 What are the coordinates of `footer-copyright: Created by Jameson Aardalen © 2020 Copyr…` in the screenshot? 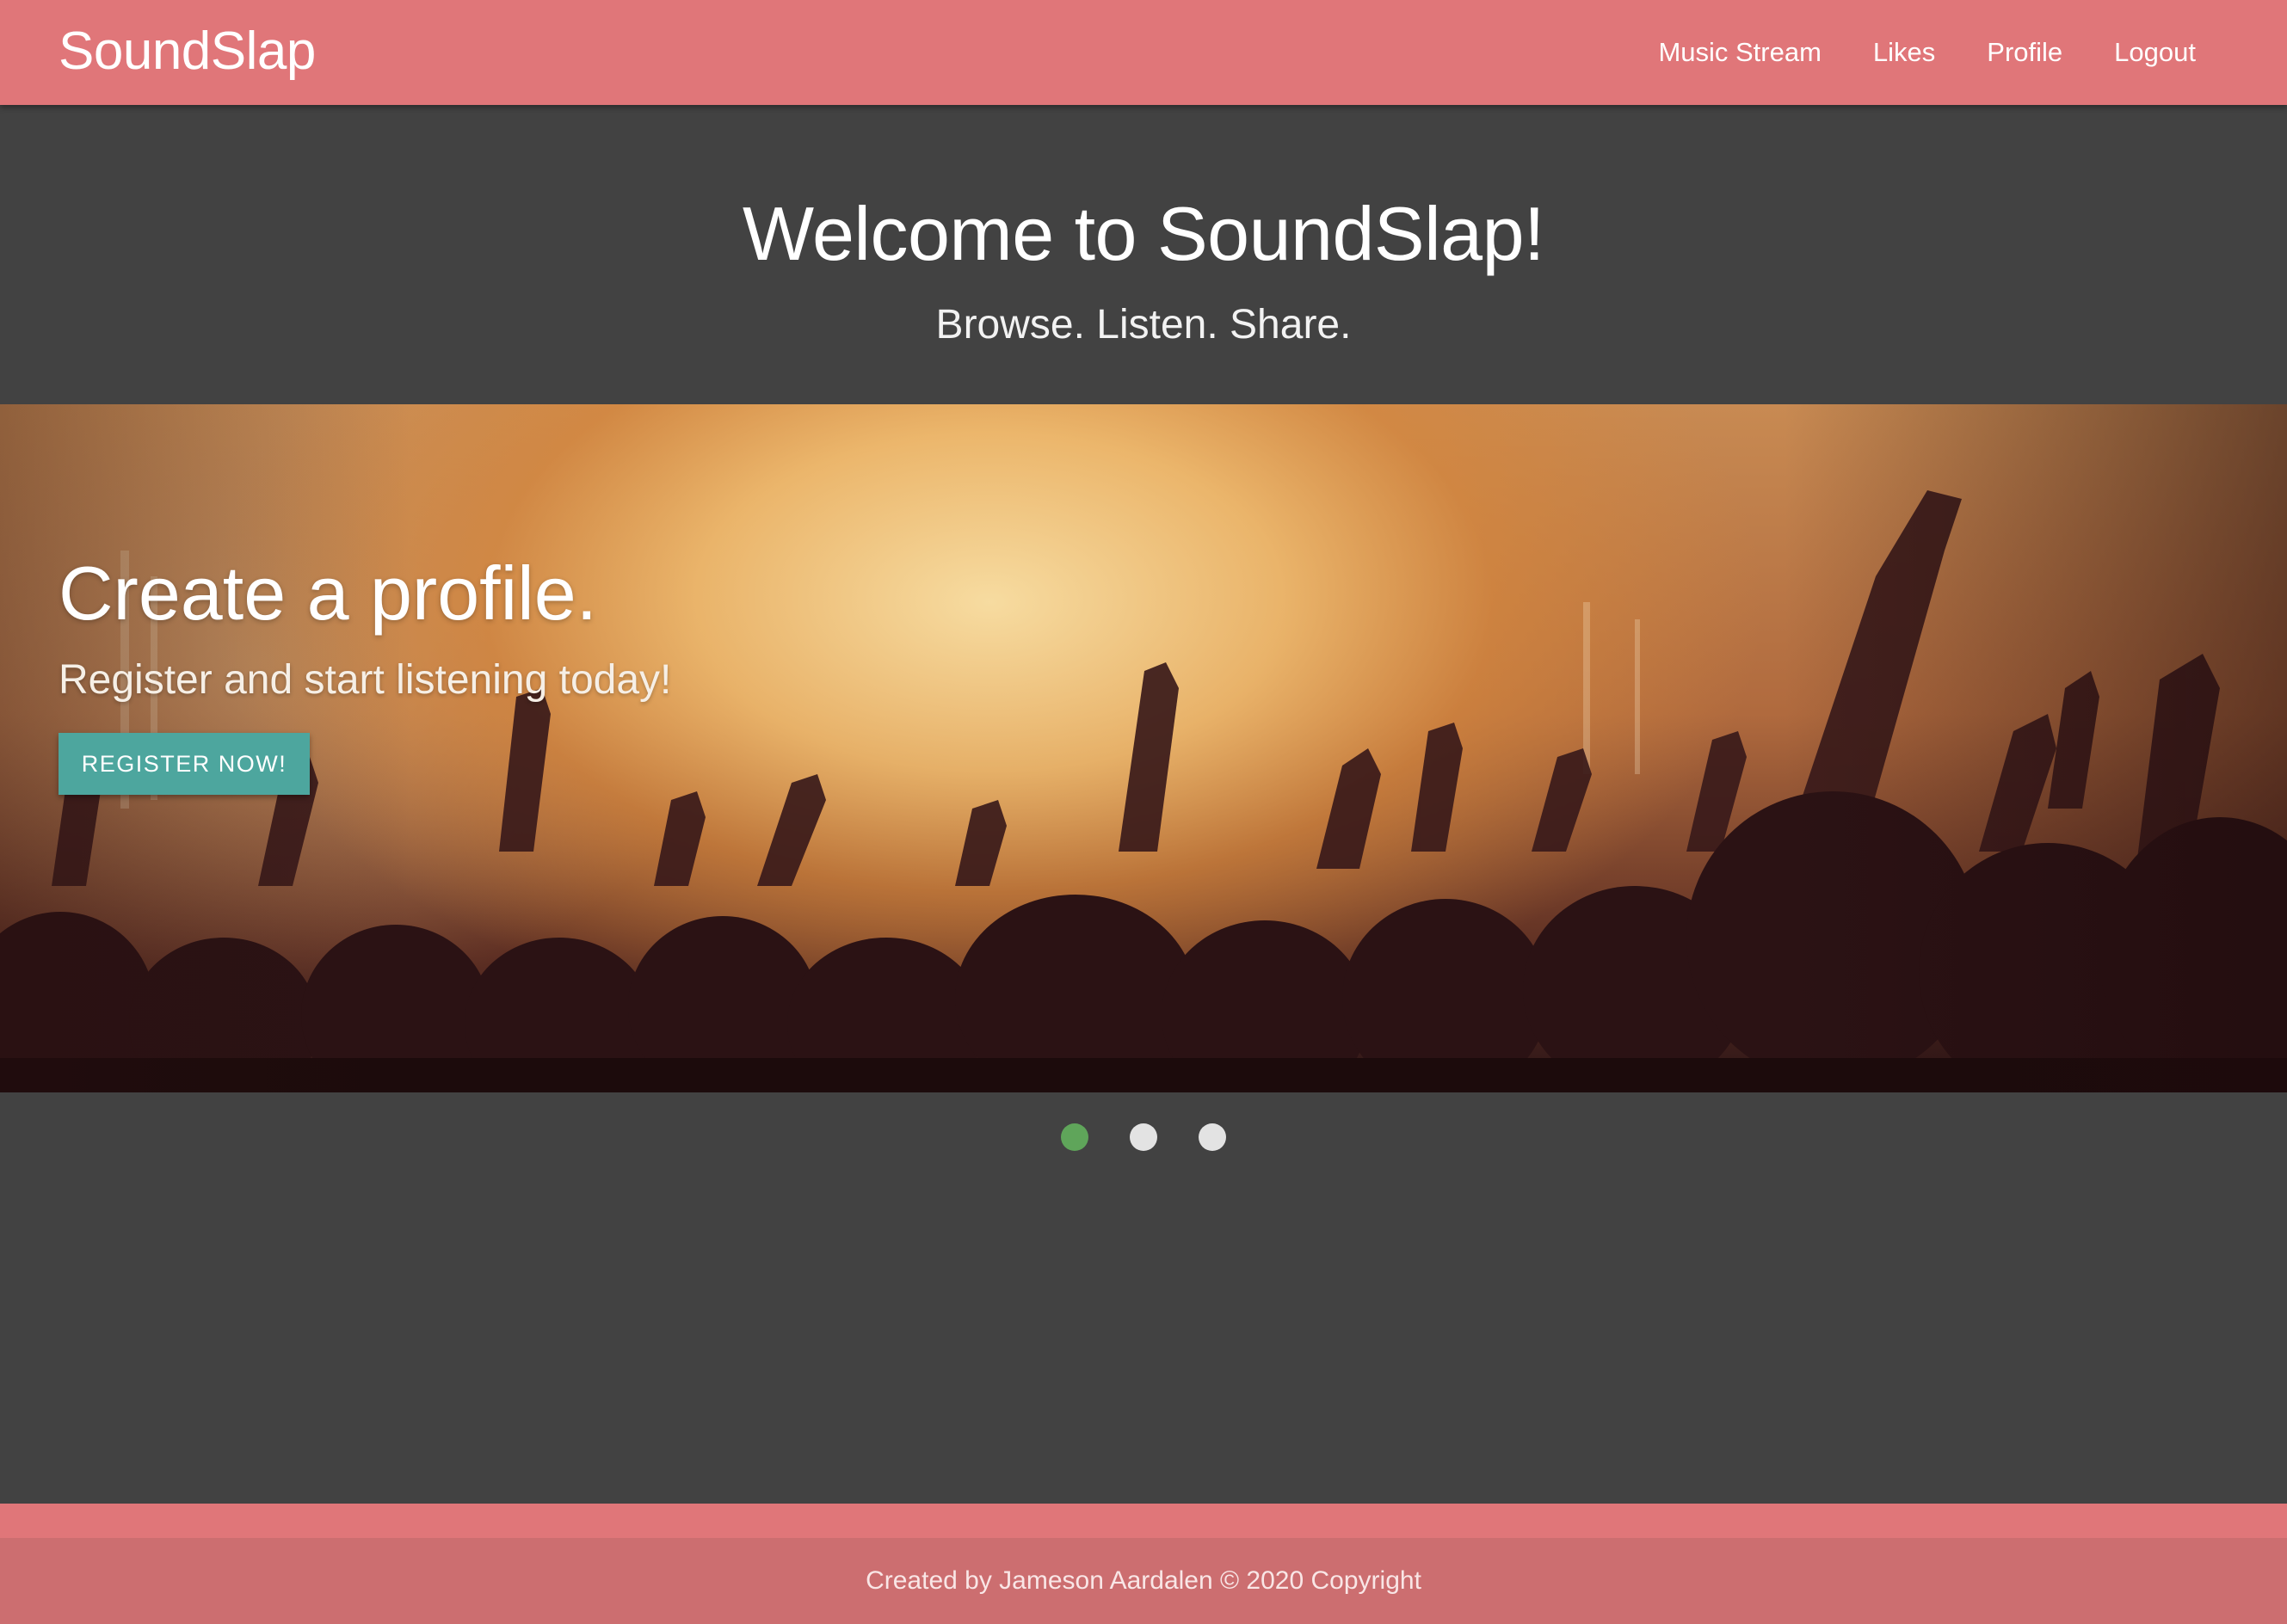 It's located at (1144, 1580).